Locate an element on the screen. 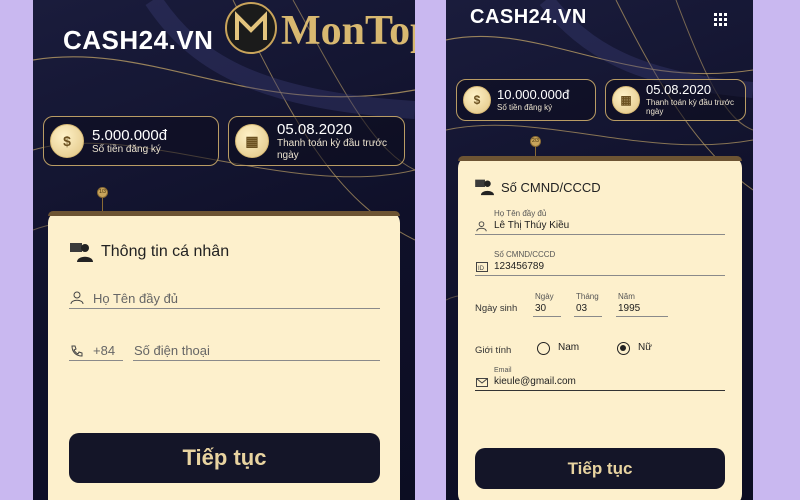 The width and height of the screenshot is (800, 500). amount-box: $ 5.000.000đ Số tiền đăng ký is located at coordinates (131, 141).